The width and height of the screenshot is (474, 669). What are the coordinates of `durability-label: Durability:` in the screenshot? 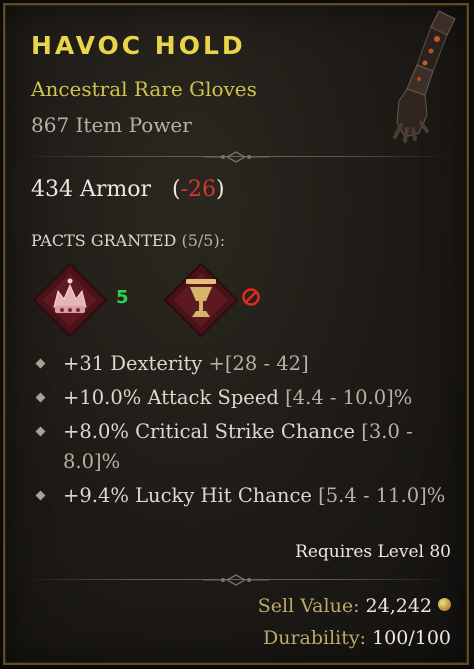 It's located at (314, 638).